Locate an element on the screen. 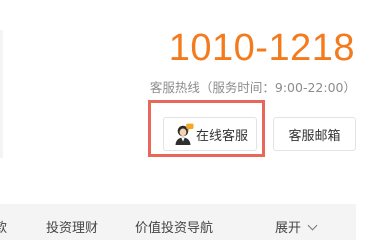  service-email-label: 客服邮箱 is located at coordinates (314, 136).